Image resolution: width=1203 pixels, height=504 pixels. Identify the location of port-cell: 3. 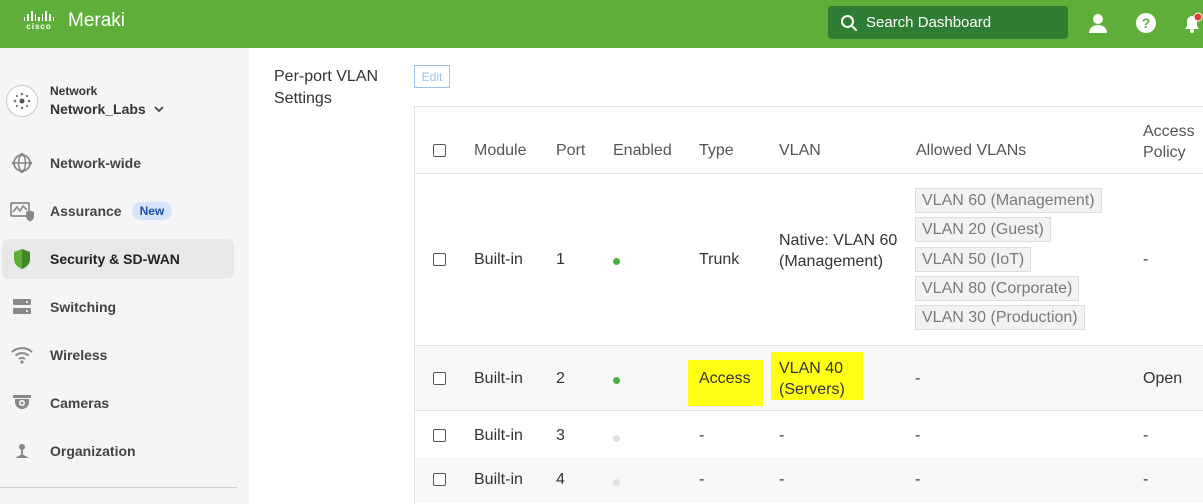
(560, 435).